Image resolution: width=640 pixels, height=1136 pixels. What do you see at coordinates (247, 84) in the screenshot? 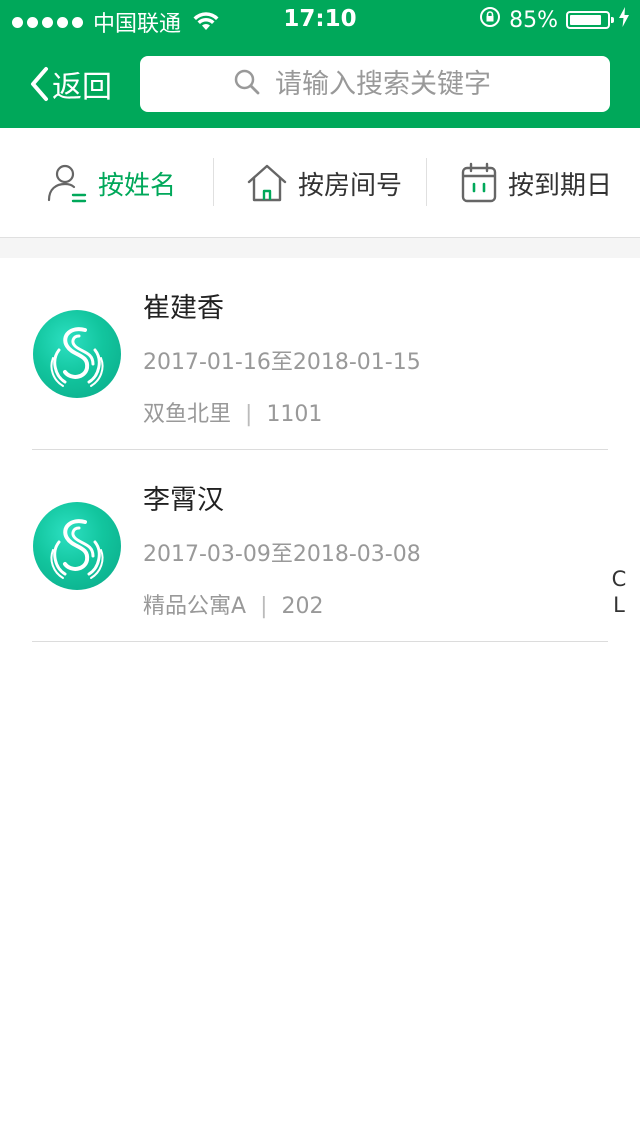
I see `search-icon` at bounding box center [247, 84].